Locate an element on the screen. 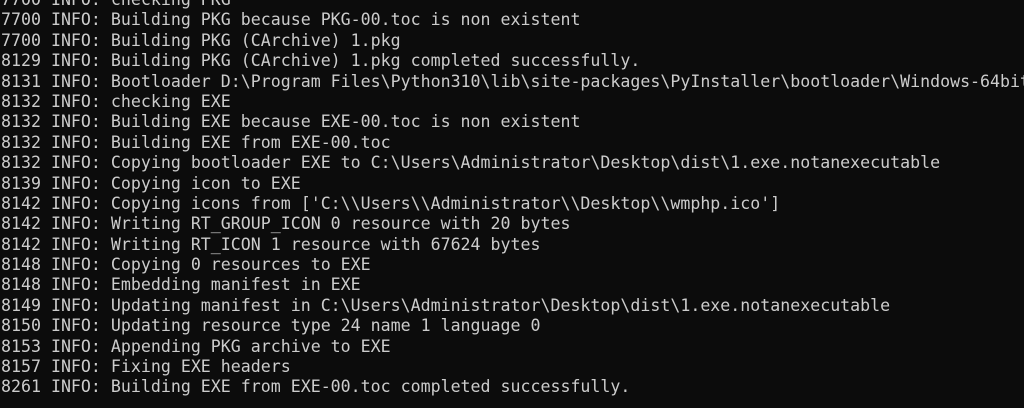 This screenshot has height=408, width=1024. log-line: 8157 INFO: Fixing EXE headers is located at coordinates (146, 367).